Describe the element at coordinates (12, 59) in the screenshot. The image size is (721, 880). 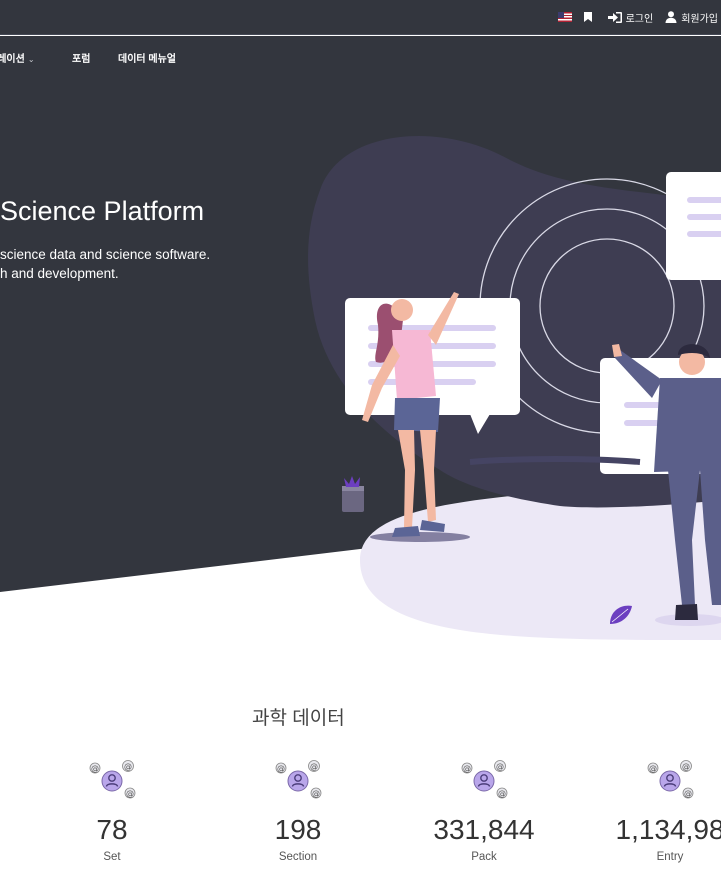
I see `nav-item-label: 플레이션` at that location.